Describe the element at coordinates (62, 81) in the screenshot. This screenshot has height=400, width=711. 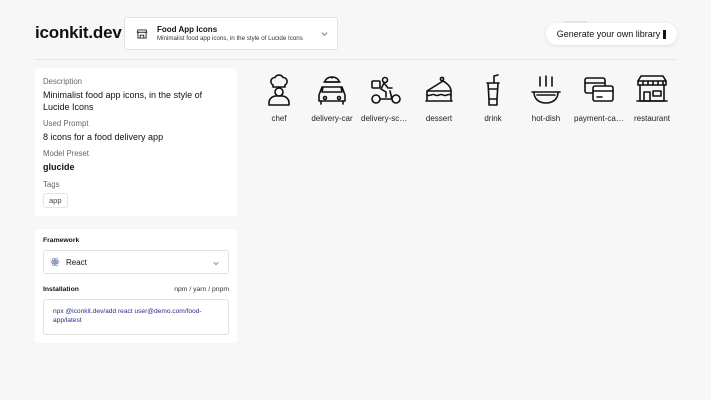
I see `description-label: Description` at that location.